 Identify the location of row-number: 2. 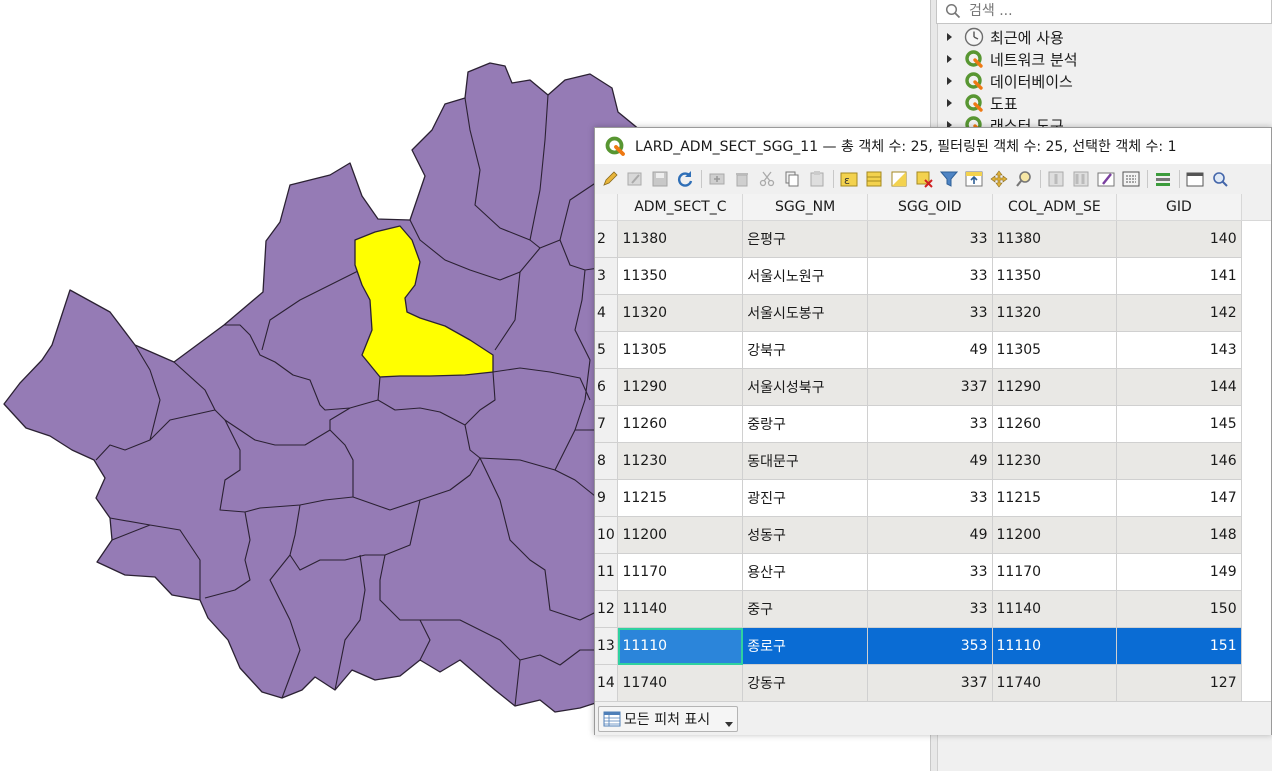
(607, 239).